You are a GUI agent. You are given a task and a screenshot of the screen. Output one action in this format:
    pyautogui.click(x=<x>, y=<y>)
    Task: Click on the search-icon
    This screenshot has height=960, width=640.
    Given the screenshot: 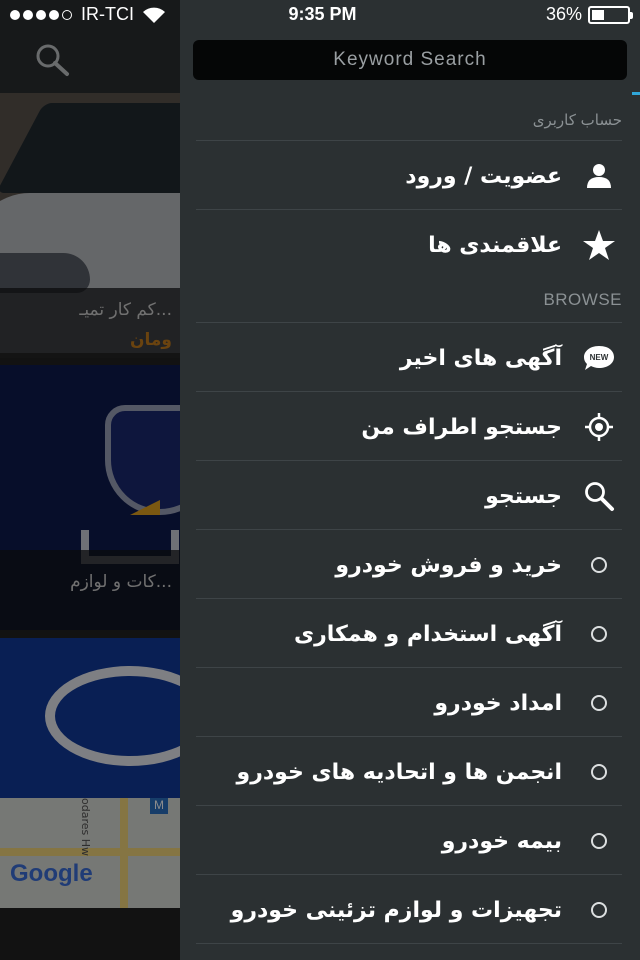 What is the action you would take?
    pyautogui.click(x=599, y=496)
    